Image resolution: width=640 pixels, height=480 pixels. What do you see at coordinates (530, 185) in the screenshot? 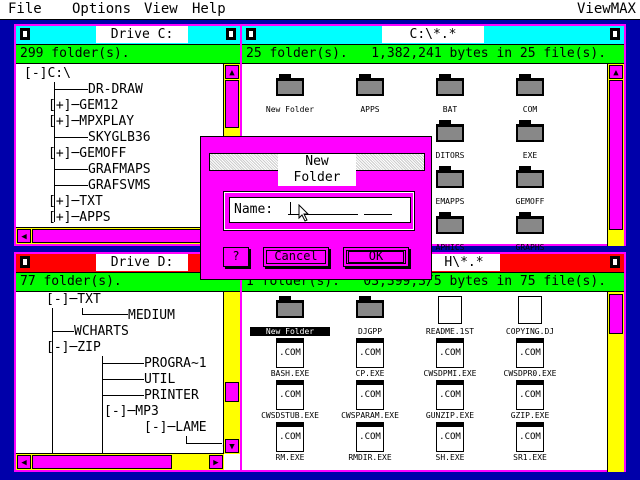
I see `file-item: GEMOFF` at bounding box center [530, 185].